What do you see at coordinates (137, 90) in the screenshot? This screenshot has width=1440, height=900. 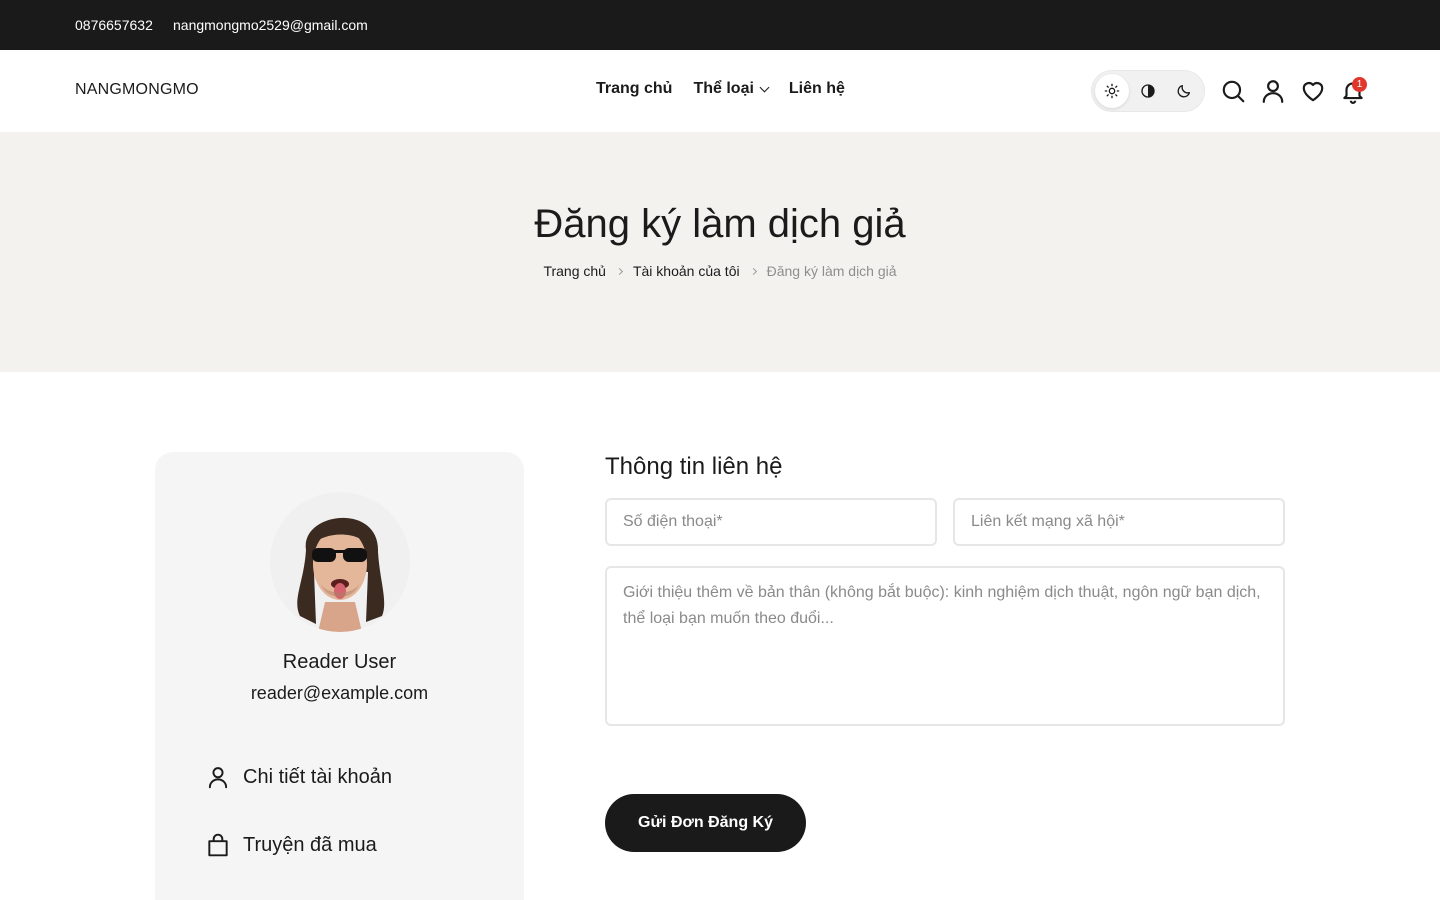 I see `site-logo: NANGMONGMO` at bounding box center [137, 90].